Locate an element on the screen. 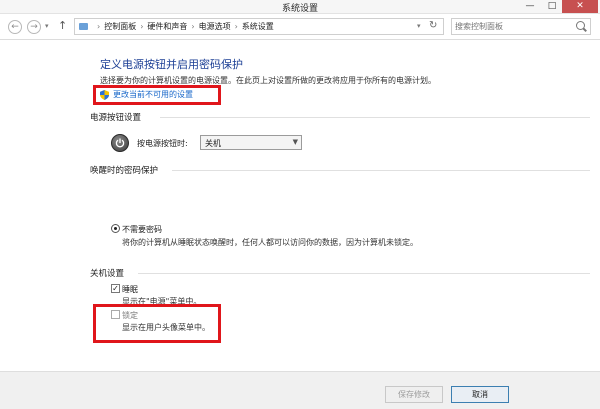 The height and width of the screenshot is (409, 600). no-password-option-description: 将你的计算机从睡眠状态唤醒时，任何人都可以访问你的数据，因为计算机未锁定。 is located at coordinates (270, 242).